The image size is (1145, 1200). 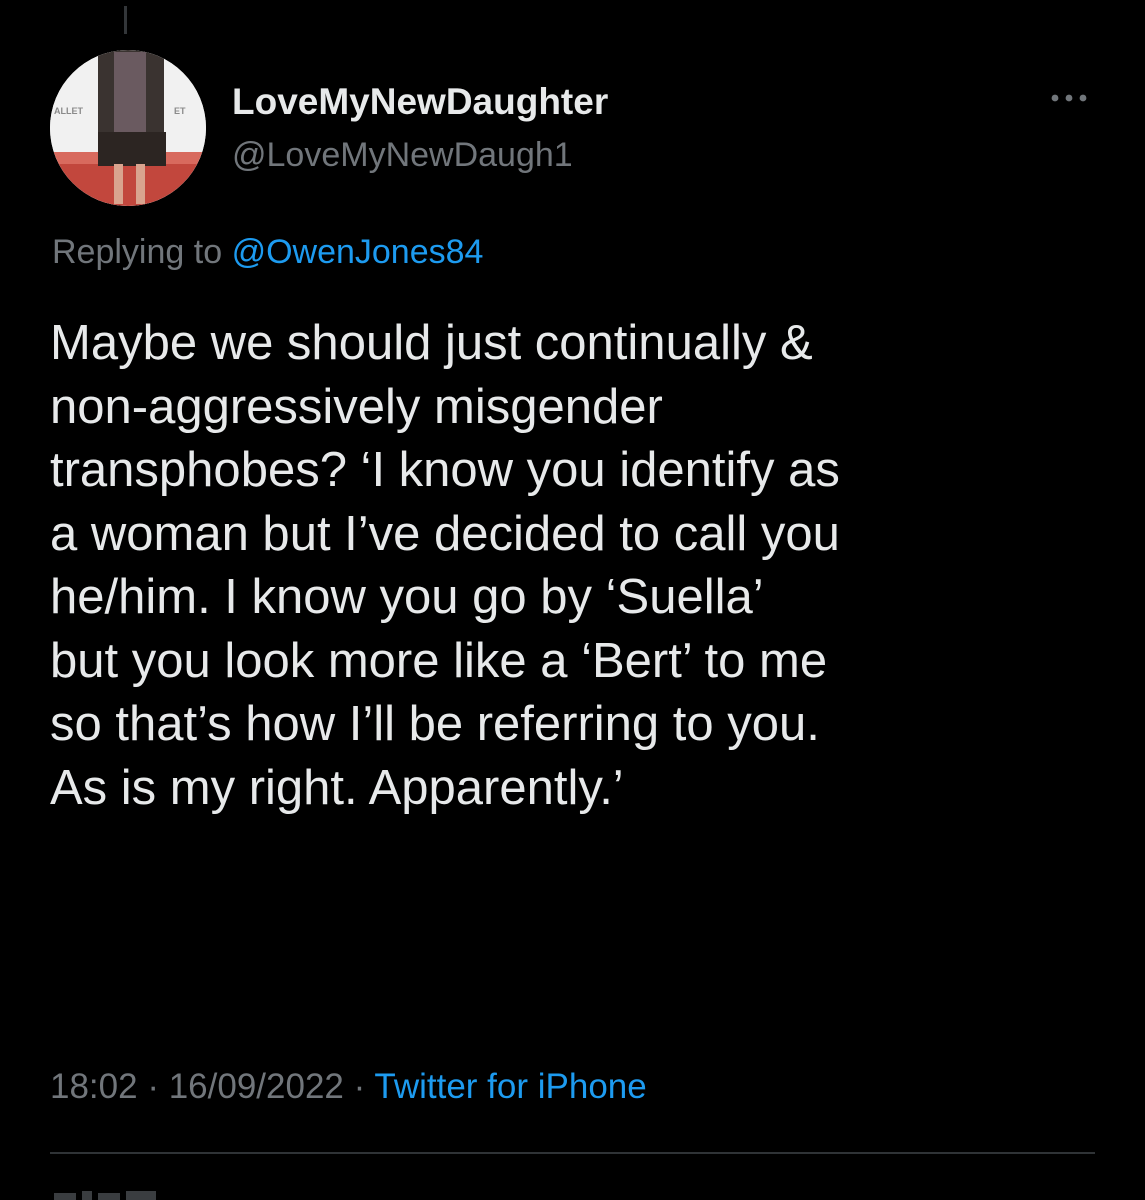 I want to click on tweet-text-line: but you look more like a ‘Bert’ to me, so click(x=439, y=660).